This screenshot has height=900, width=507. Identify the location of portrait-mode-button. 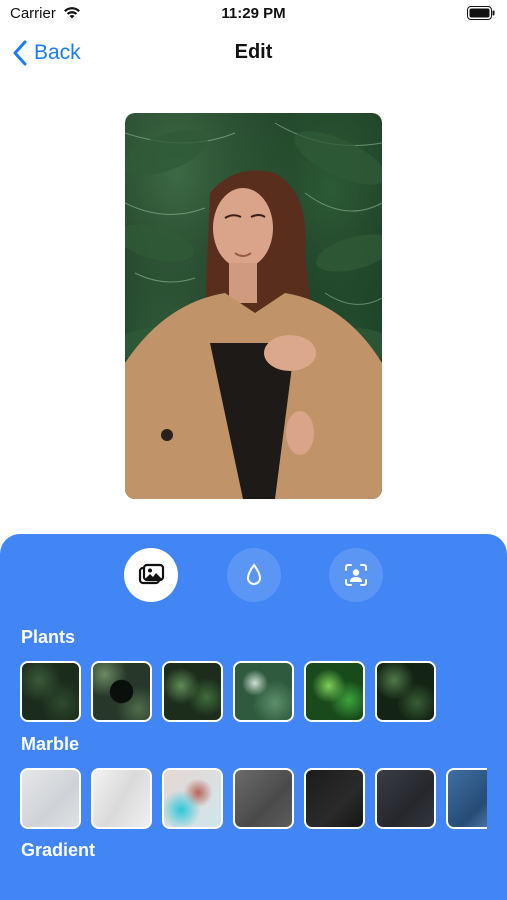
(356, 575).